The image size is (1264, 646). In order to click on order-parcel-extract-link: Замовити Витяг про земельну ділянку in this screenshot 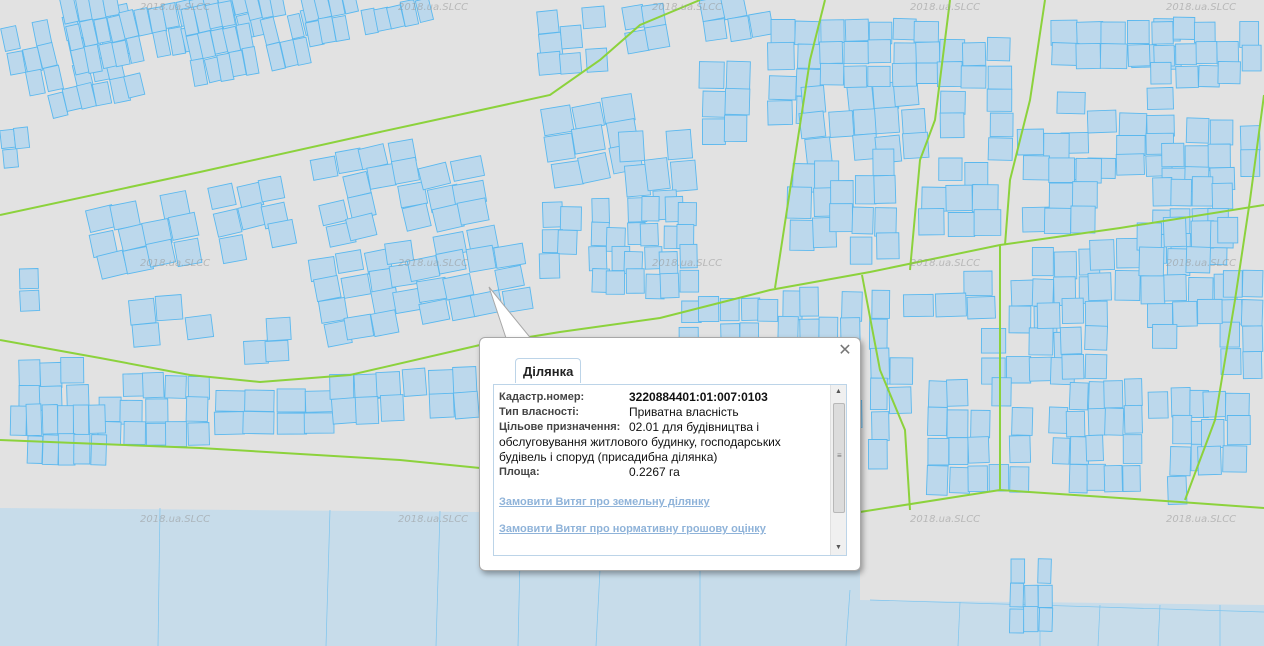, I will do `click(662, 502)`.